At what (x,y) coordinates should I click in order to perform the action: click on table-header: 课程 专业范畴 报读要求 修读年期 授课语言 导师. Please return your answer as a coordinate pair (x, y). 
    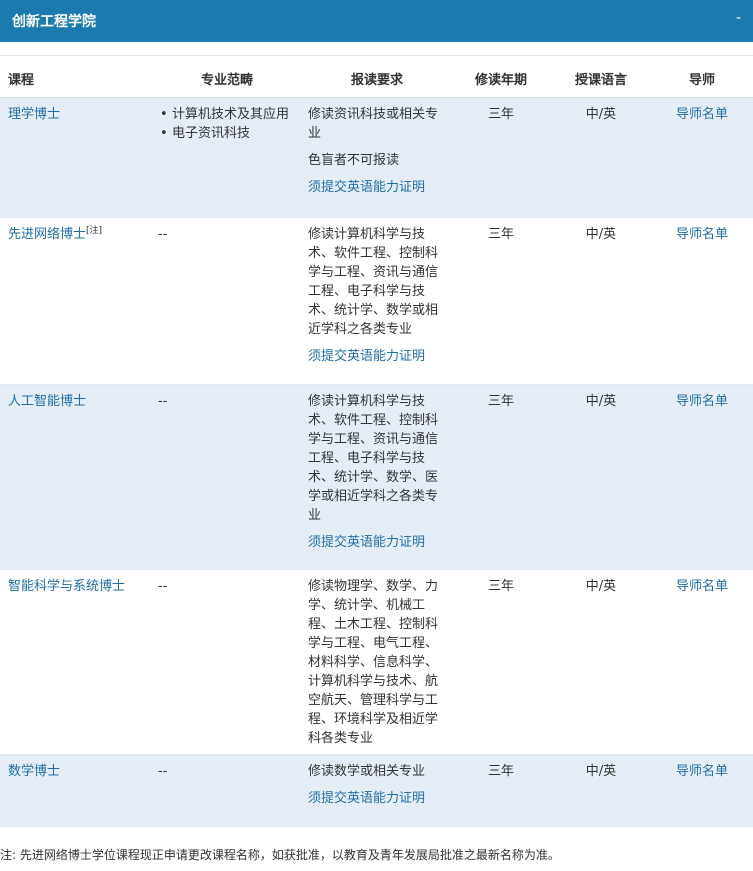
    Looking at the image, I should click on (376, 76).